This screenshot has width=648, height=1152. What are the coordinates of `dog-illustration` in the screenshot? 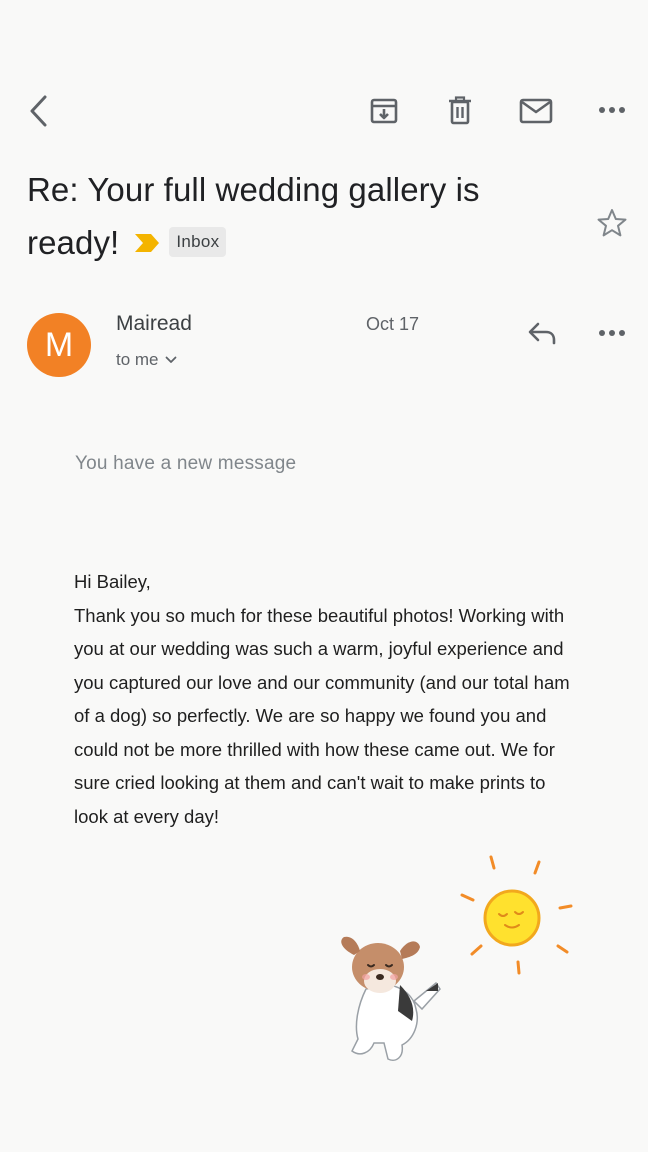 It's located at (391, 998).